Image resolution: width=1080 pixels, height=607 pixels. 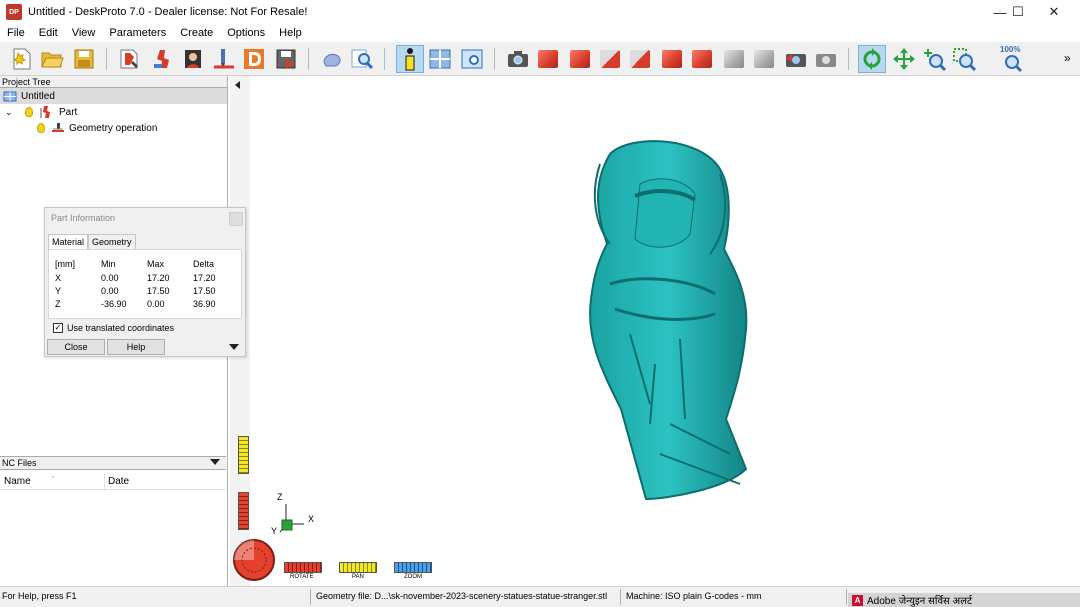 I want to click on adobe-alert-text: Adobe जेन्युइन सर्विस अलर्ट, so click(x=920, y=601).